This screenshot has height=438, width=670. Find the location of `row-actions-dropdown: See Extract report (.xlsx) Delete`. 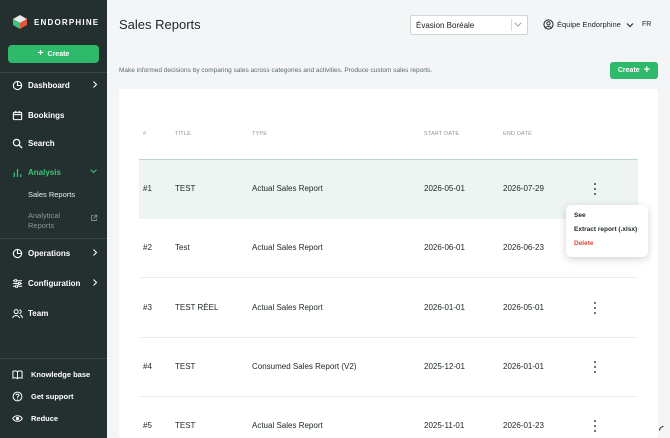

row-actions-dropdown: See Extract report (.xlsx) Delete is located at coordinates (607, 231).